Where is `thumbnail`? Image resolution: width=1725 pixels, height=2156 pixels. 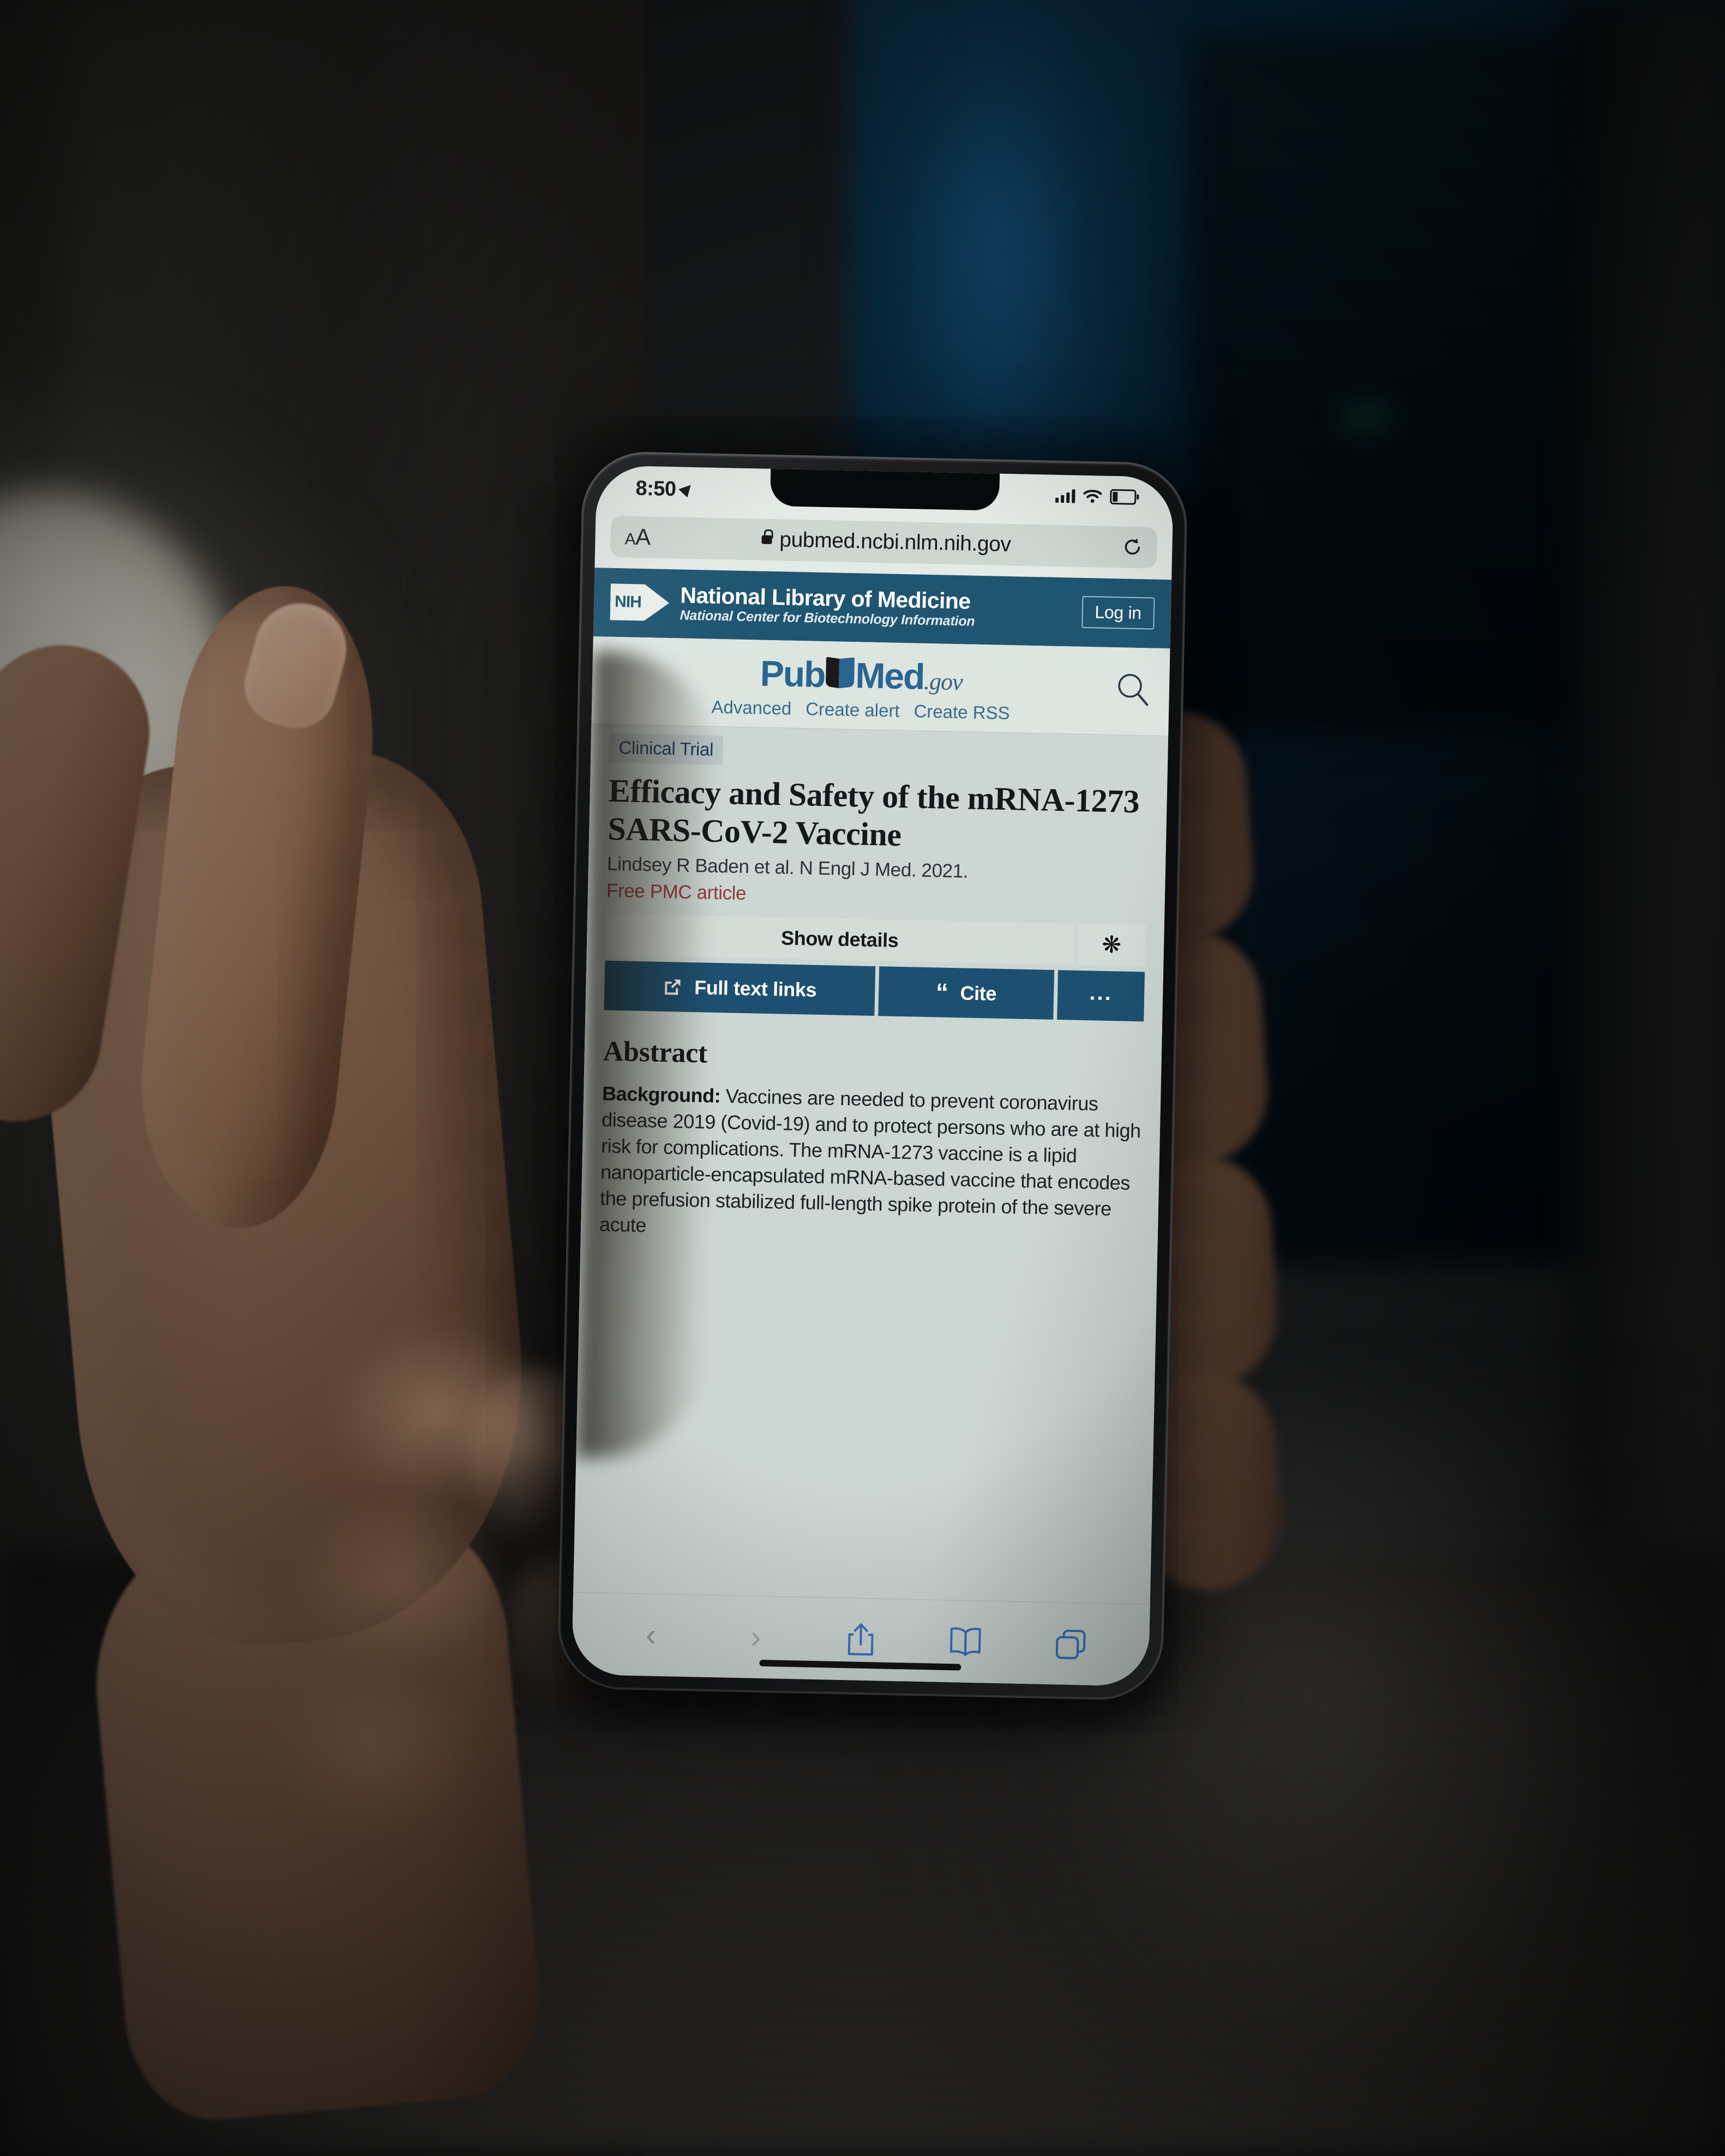 thumbnail is located at coordinates (297, 665).